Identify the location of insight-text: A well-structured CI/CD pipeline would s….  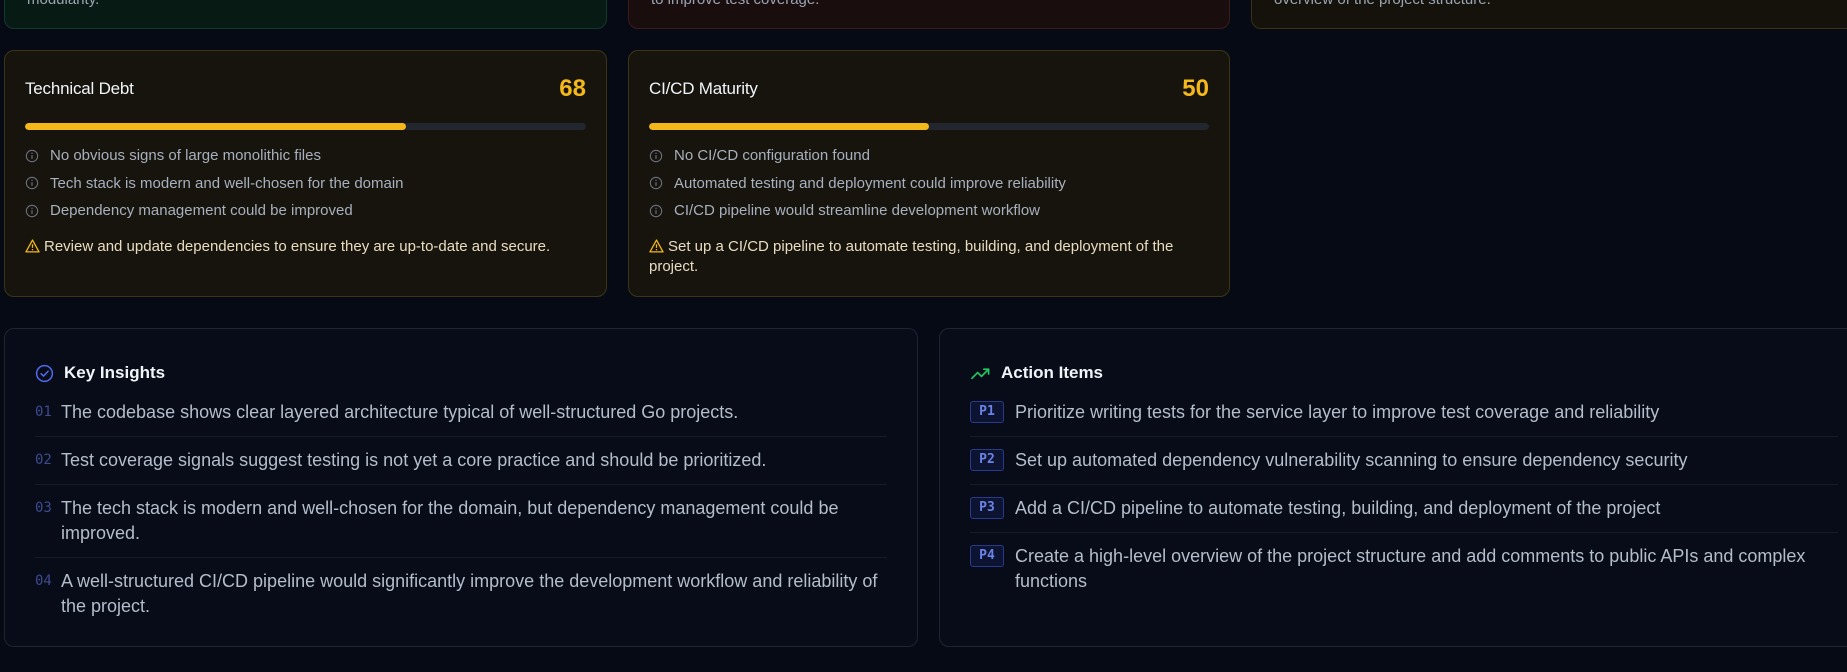
(469, 593).